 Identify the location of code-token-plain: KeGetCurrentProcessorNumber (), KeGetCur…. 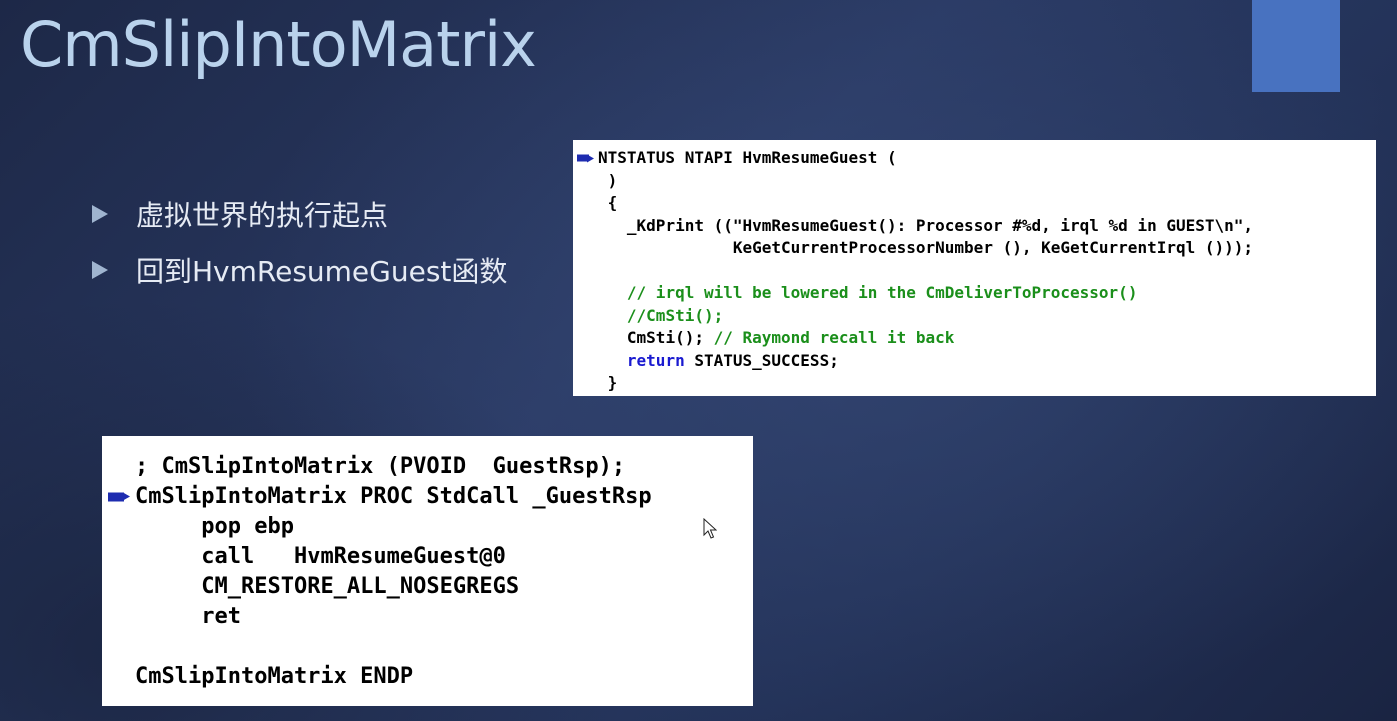
(993, 247).